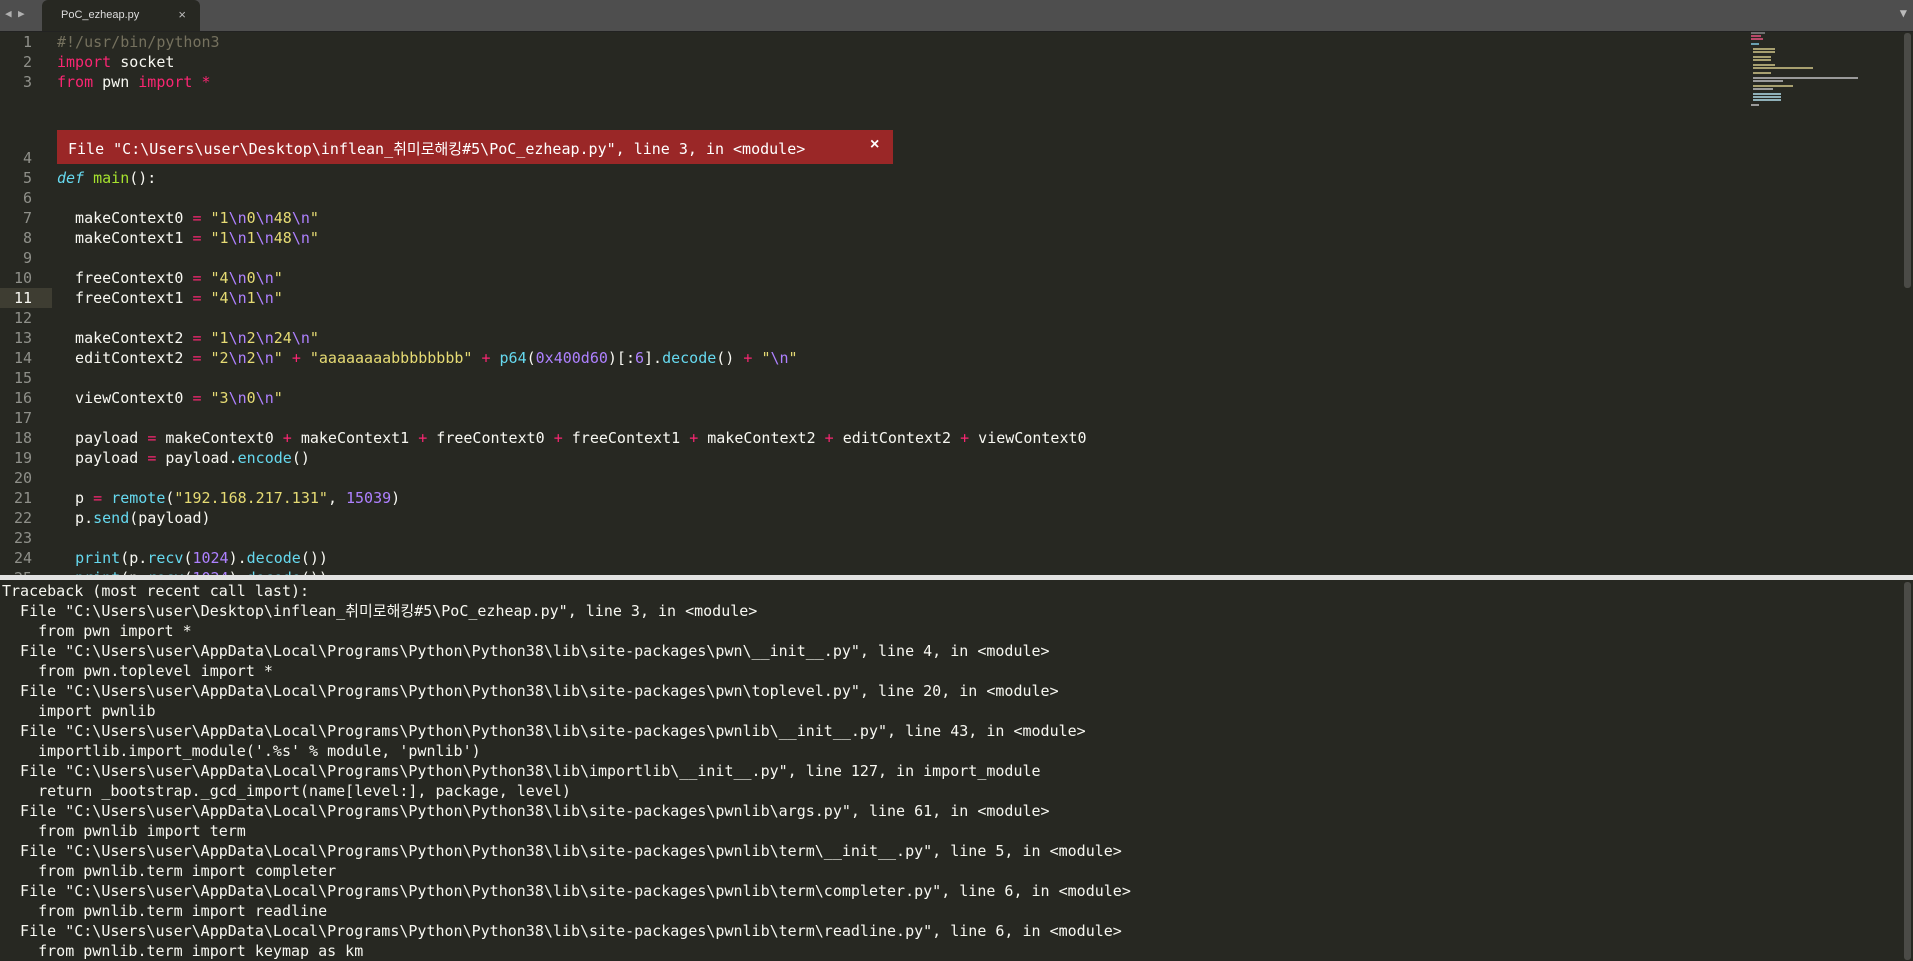  Describe the element at coordinates (182, 14) in the screenshot. I see `tab-close-icon: ×` at that location.